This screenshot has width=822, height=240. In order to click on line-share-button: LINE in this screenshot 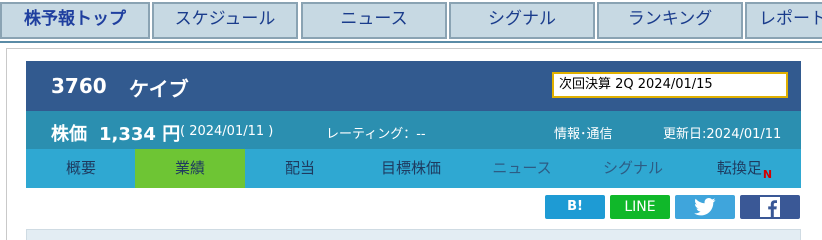, I will do `click(640, 207)`.